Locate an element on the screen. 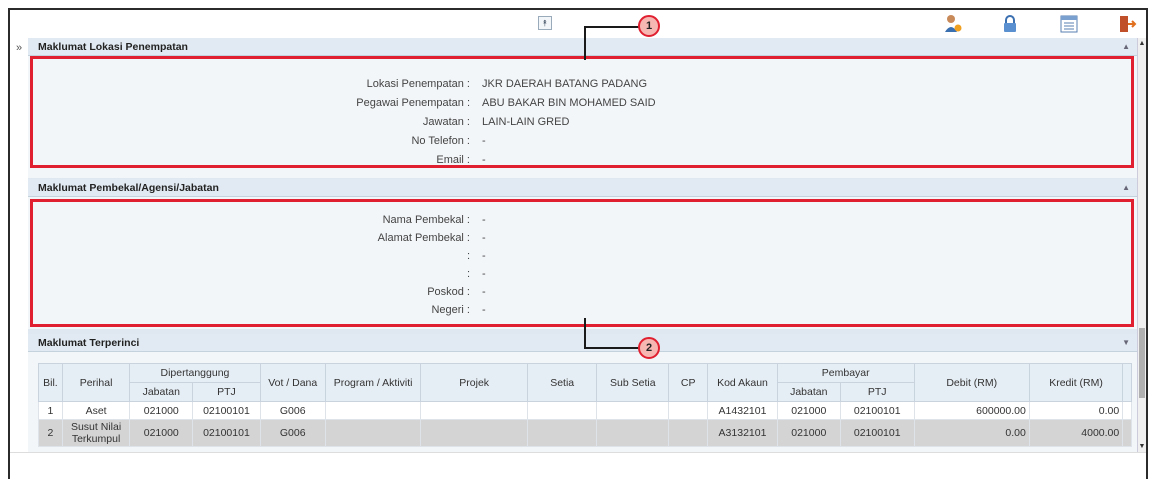  section-header-pembekal: Maklumat Pembekal/Agensi/Jabatan ▲ is located at coordinates (582, 188).